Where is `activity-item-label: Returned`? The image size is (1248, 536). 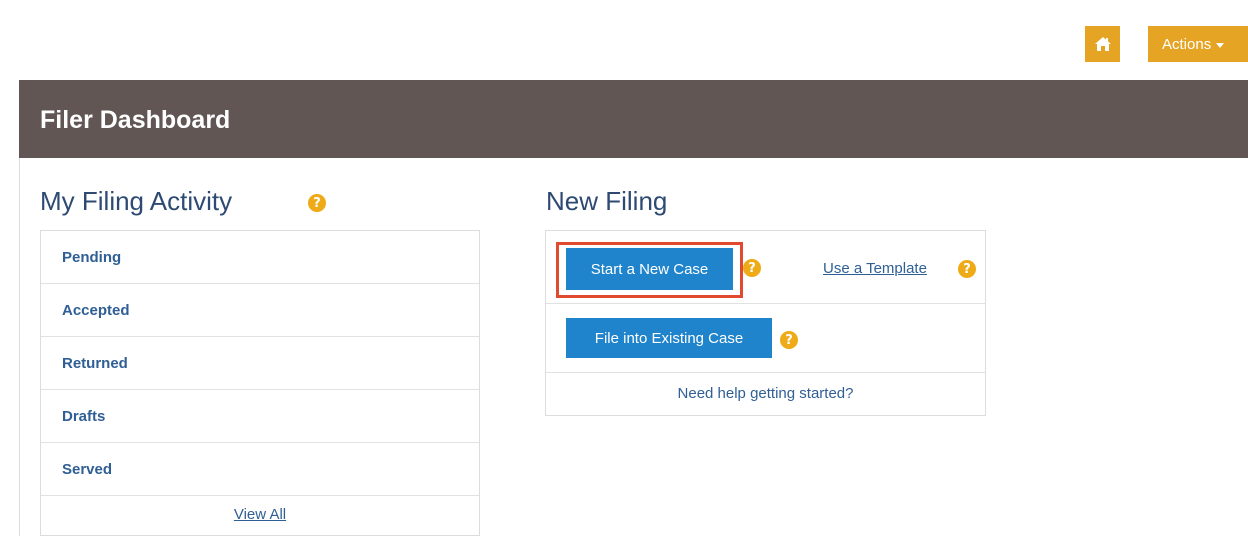 activity-item-label: Returned is located at coordinates (95, 363).